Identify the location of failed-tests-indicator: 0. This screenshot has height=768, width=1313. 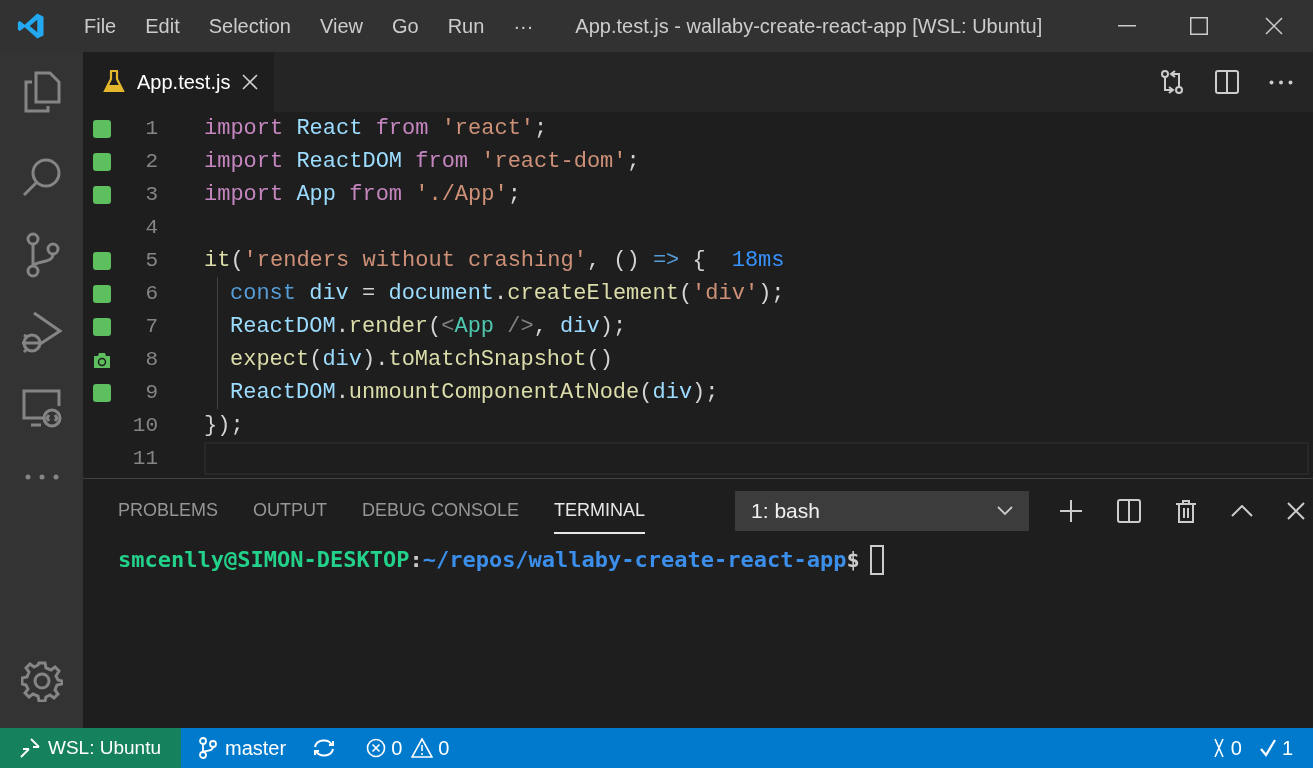
(1227, 748).